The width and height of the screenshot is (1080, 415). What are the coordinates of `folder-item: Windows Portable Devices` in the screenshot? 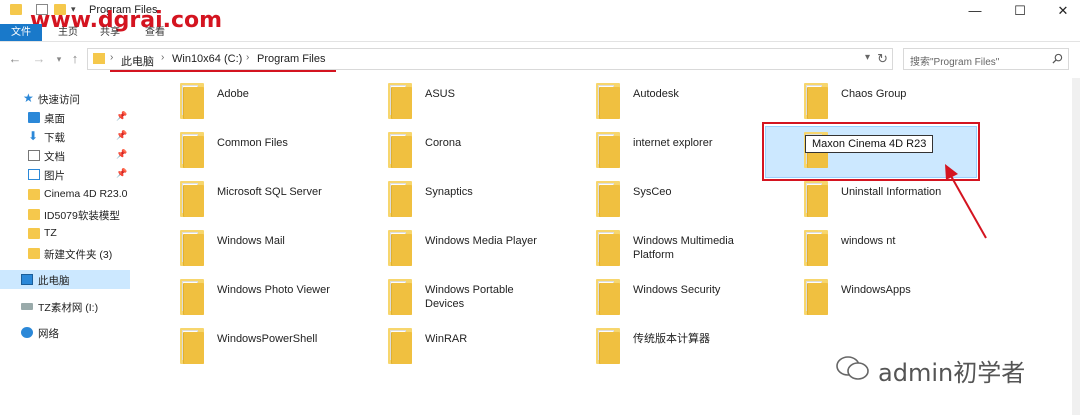 It's located at (448, 297).